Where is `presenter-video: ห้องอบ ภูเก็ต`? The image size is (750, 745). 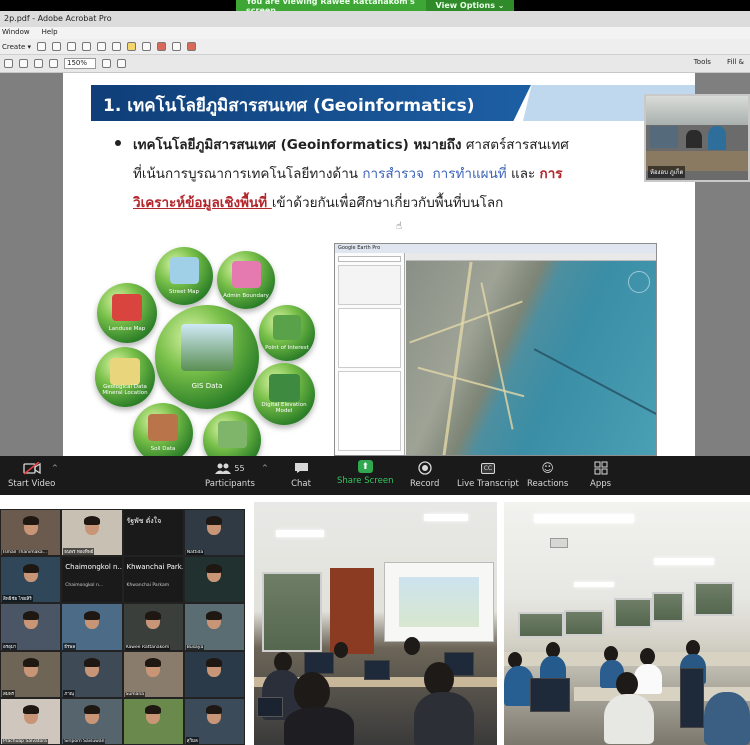
presenter-video: ห้องอบ ภูเก็ต is located at coordinates (697, 138).